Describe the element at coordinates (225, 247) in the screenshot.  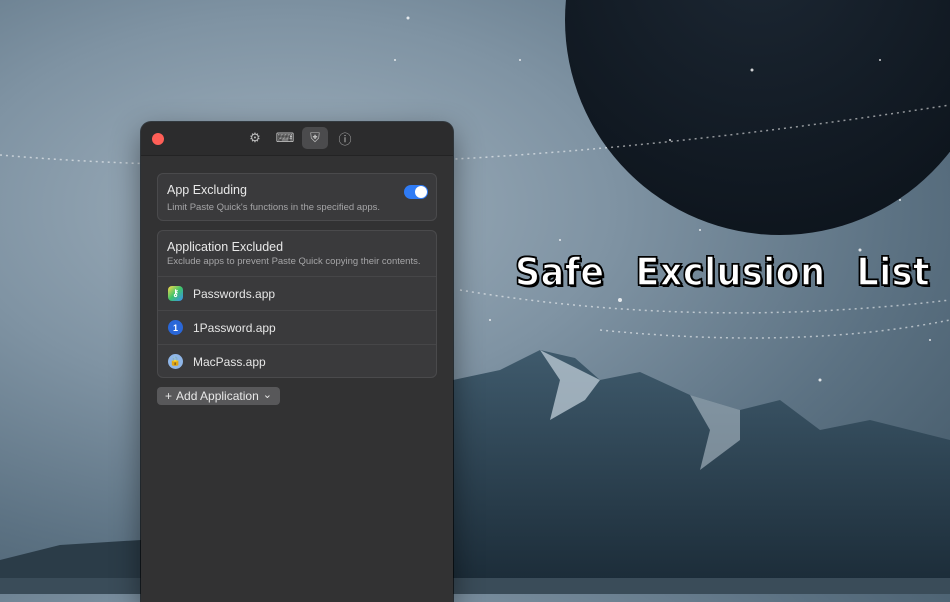
I see `application-excluded-title: Application Excluded` at that location.